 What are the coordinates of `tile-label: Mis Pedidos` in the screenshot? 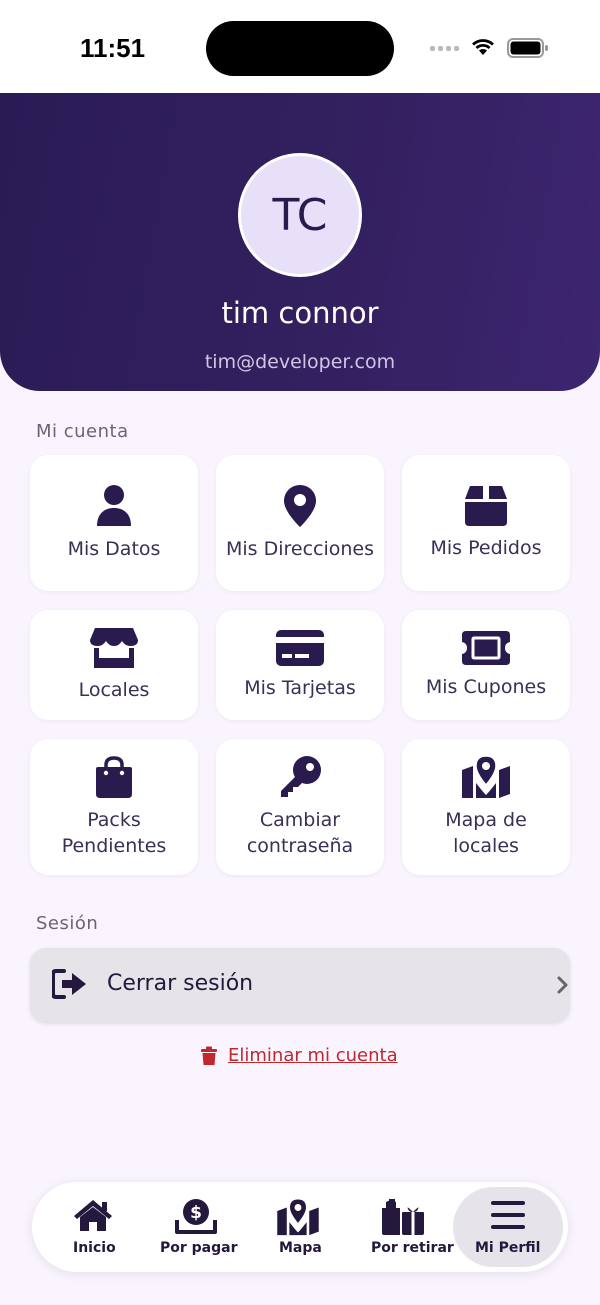 It's located at (486, 548).